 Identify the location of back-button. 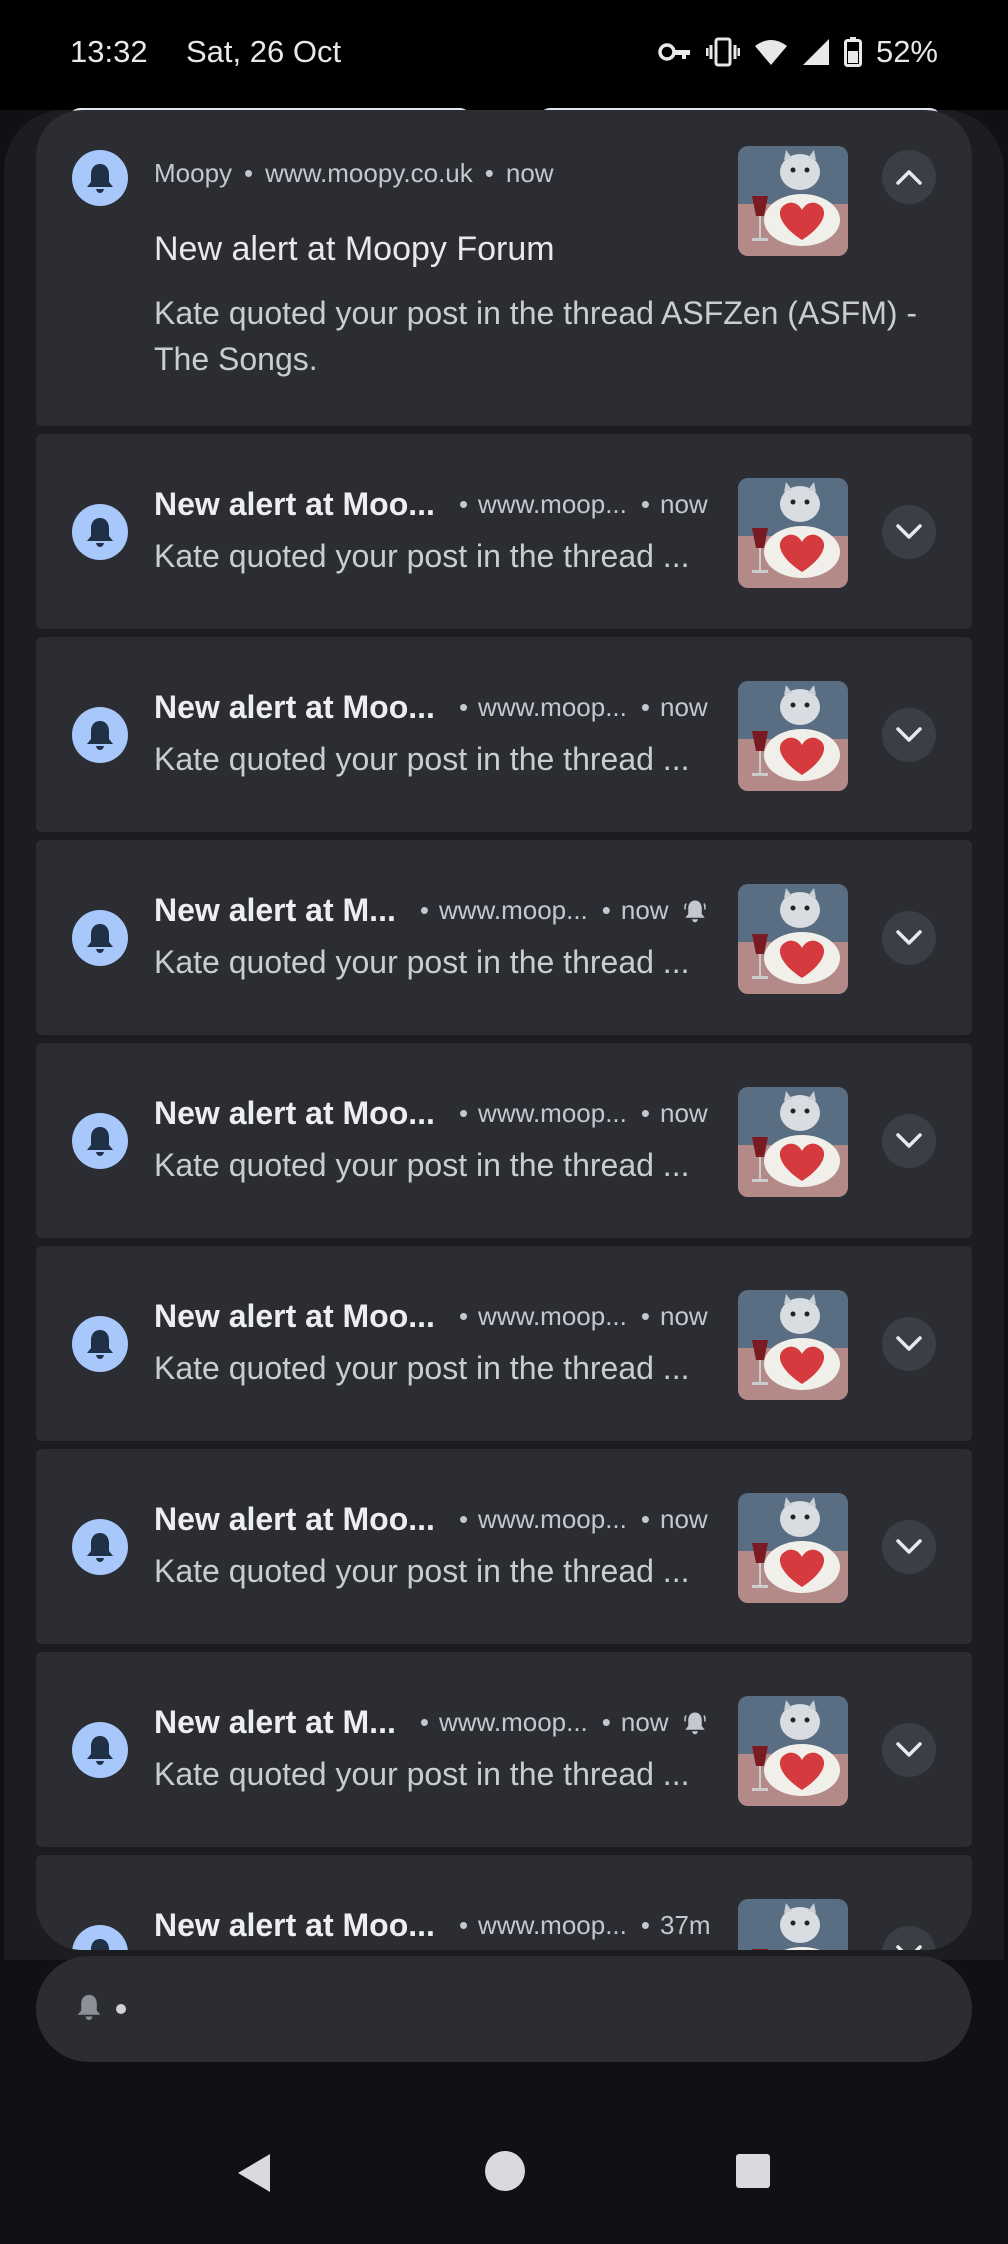
(254, 2175).